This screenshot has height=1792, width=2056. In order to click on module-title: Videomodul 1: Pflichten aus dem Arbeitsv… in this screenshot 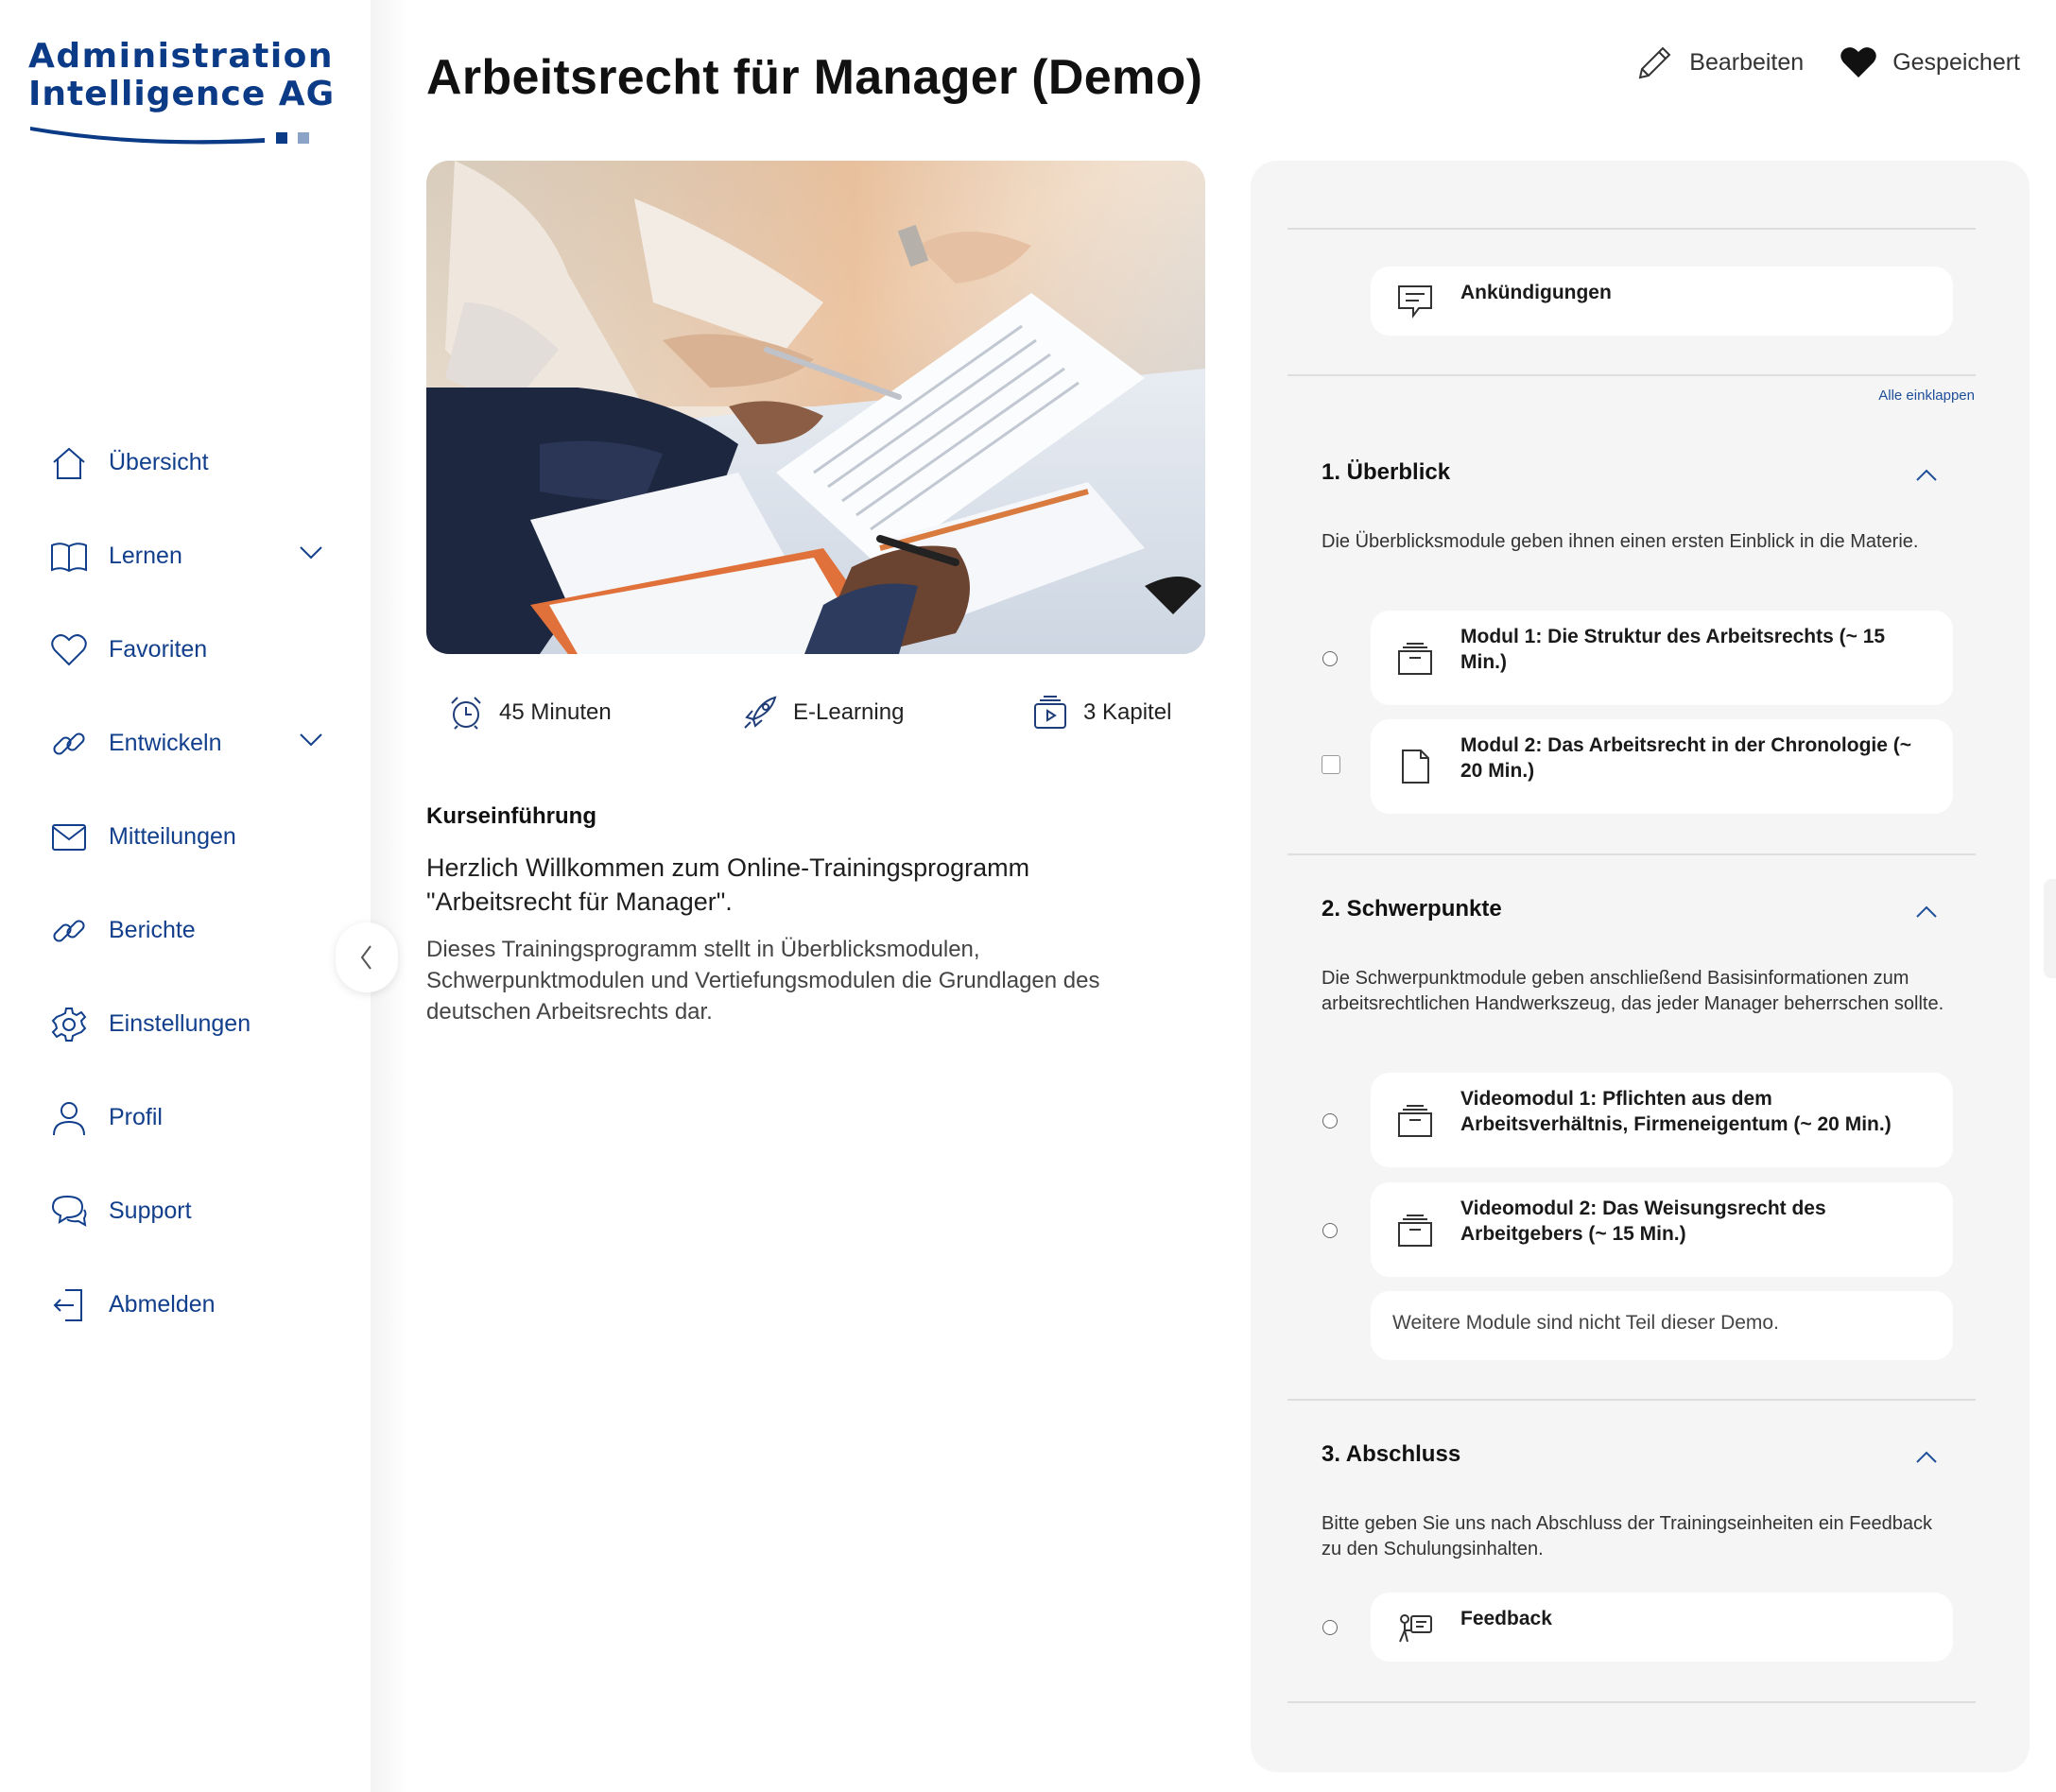, I will do `click(1676, 1111)`.